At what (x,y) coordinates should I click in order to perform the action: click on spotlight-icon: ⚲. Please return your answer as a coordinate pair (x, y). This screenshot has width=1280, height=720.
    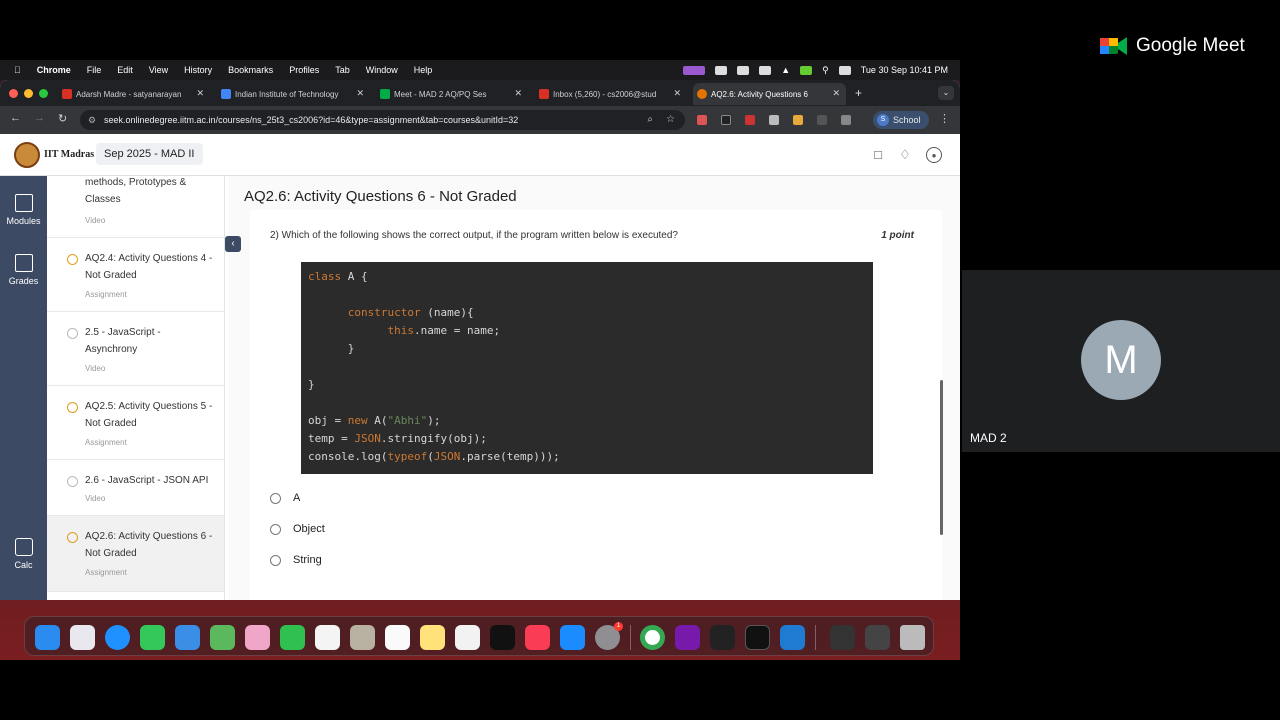
    Looking at the image, I should click on (825, 70).